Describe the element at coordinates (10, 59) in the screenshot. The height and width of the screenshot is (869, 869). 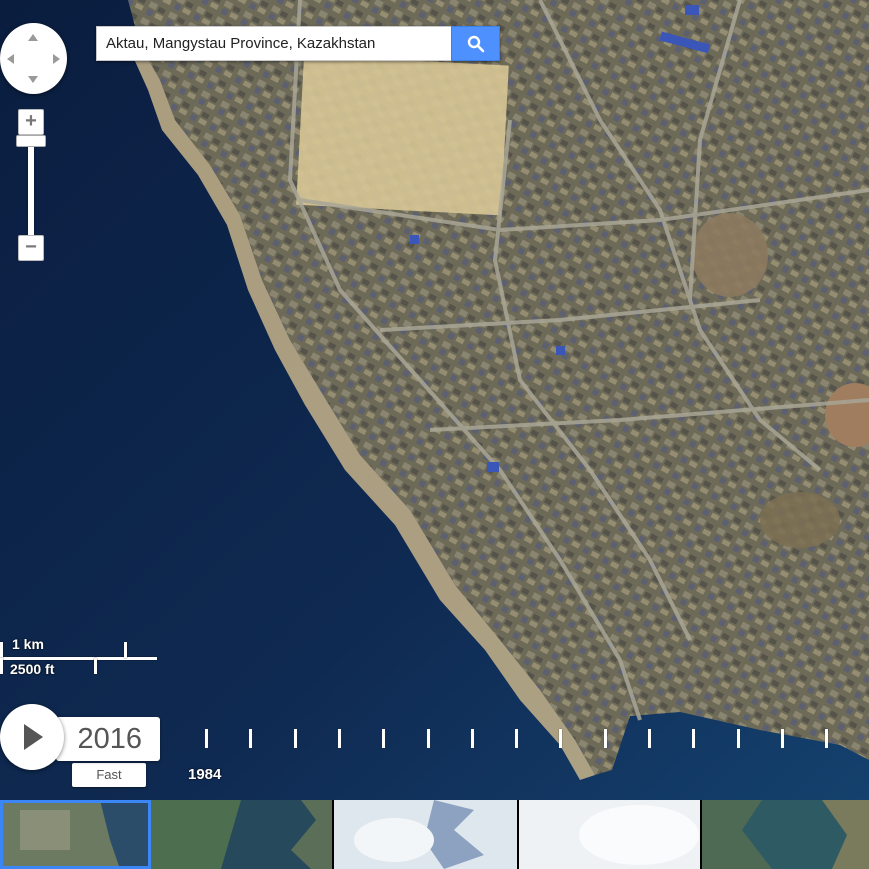
I see `pan-left-icon` at that location.